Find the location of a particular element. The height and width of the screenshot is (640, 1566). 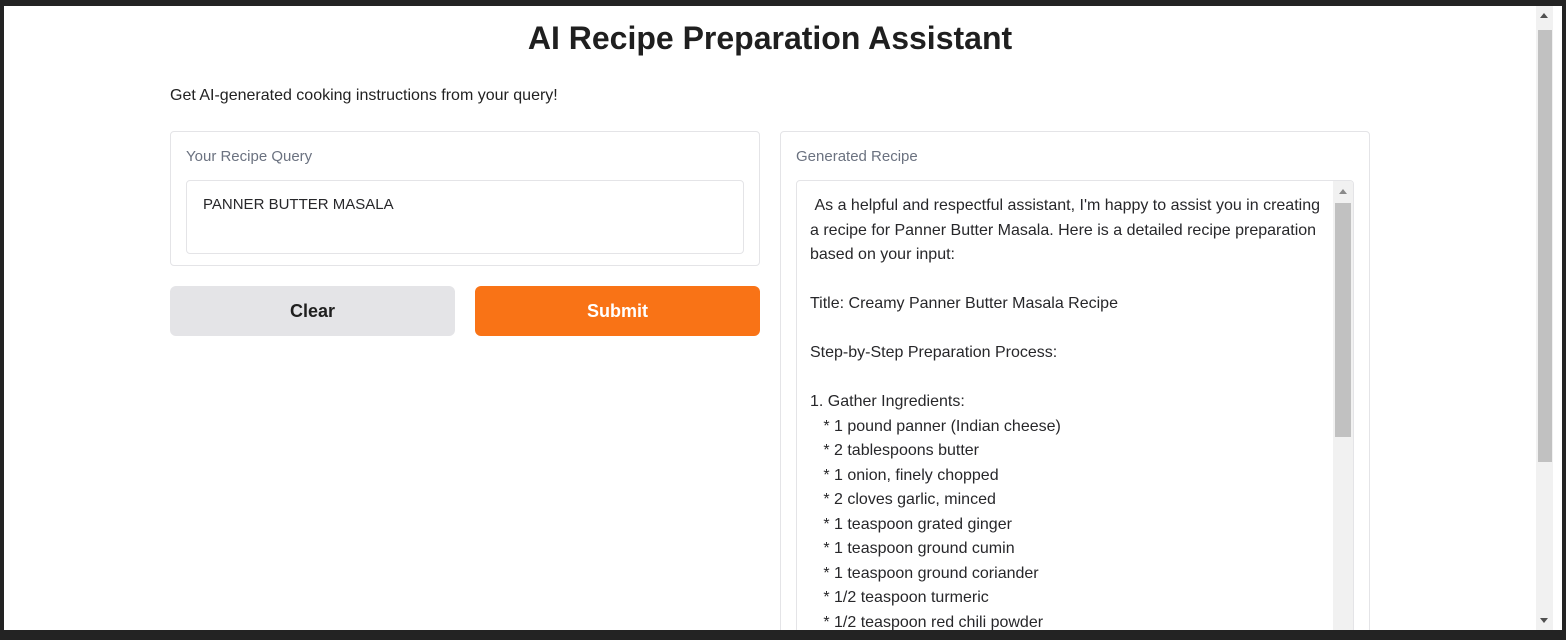

clear-button: Clear is located at coordinates (312, 311).